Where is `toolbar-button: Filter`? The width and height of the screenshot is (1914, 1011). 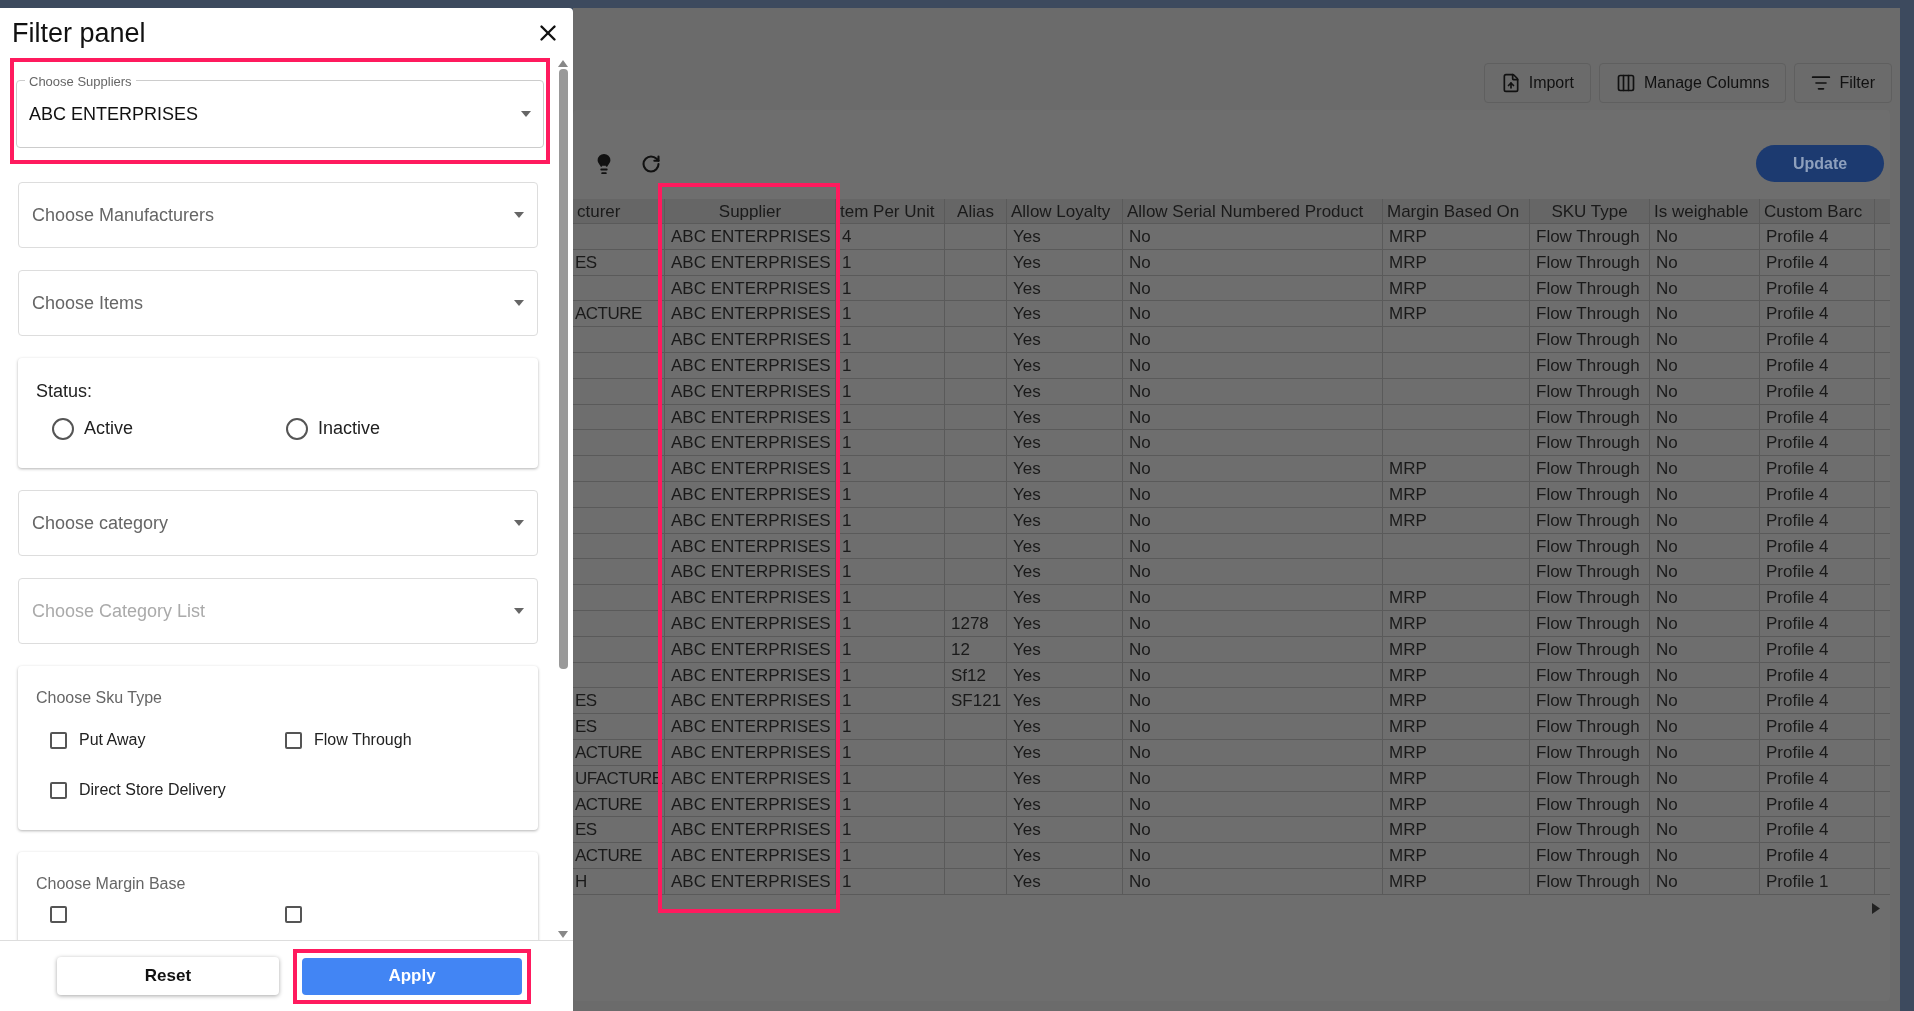 toolbar-button: Filter is located at coordinates (1843, 83).